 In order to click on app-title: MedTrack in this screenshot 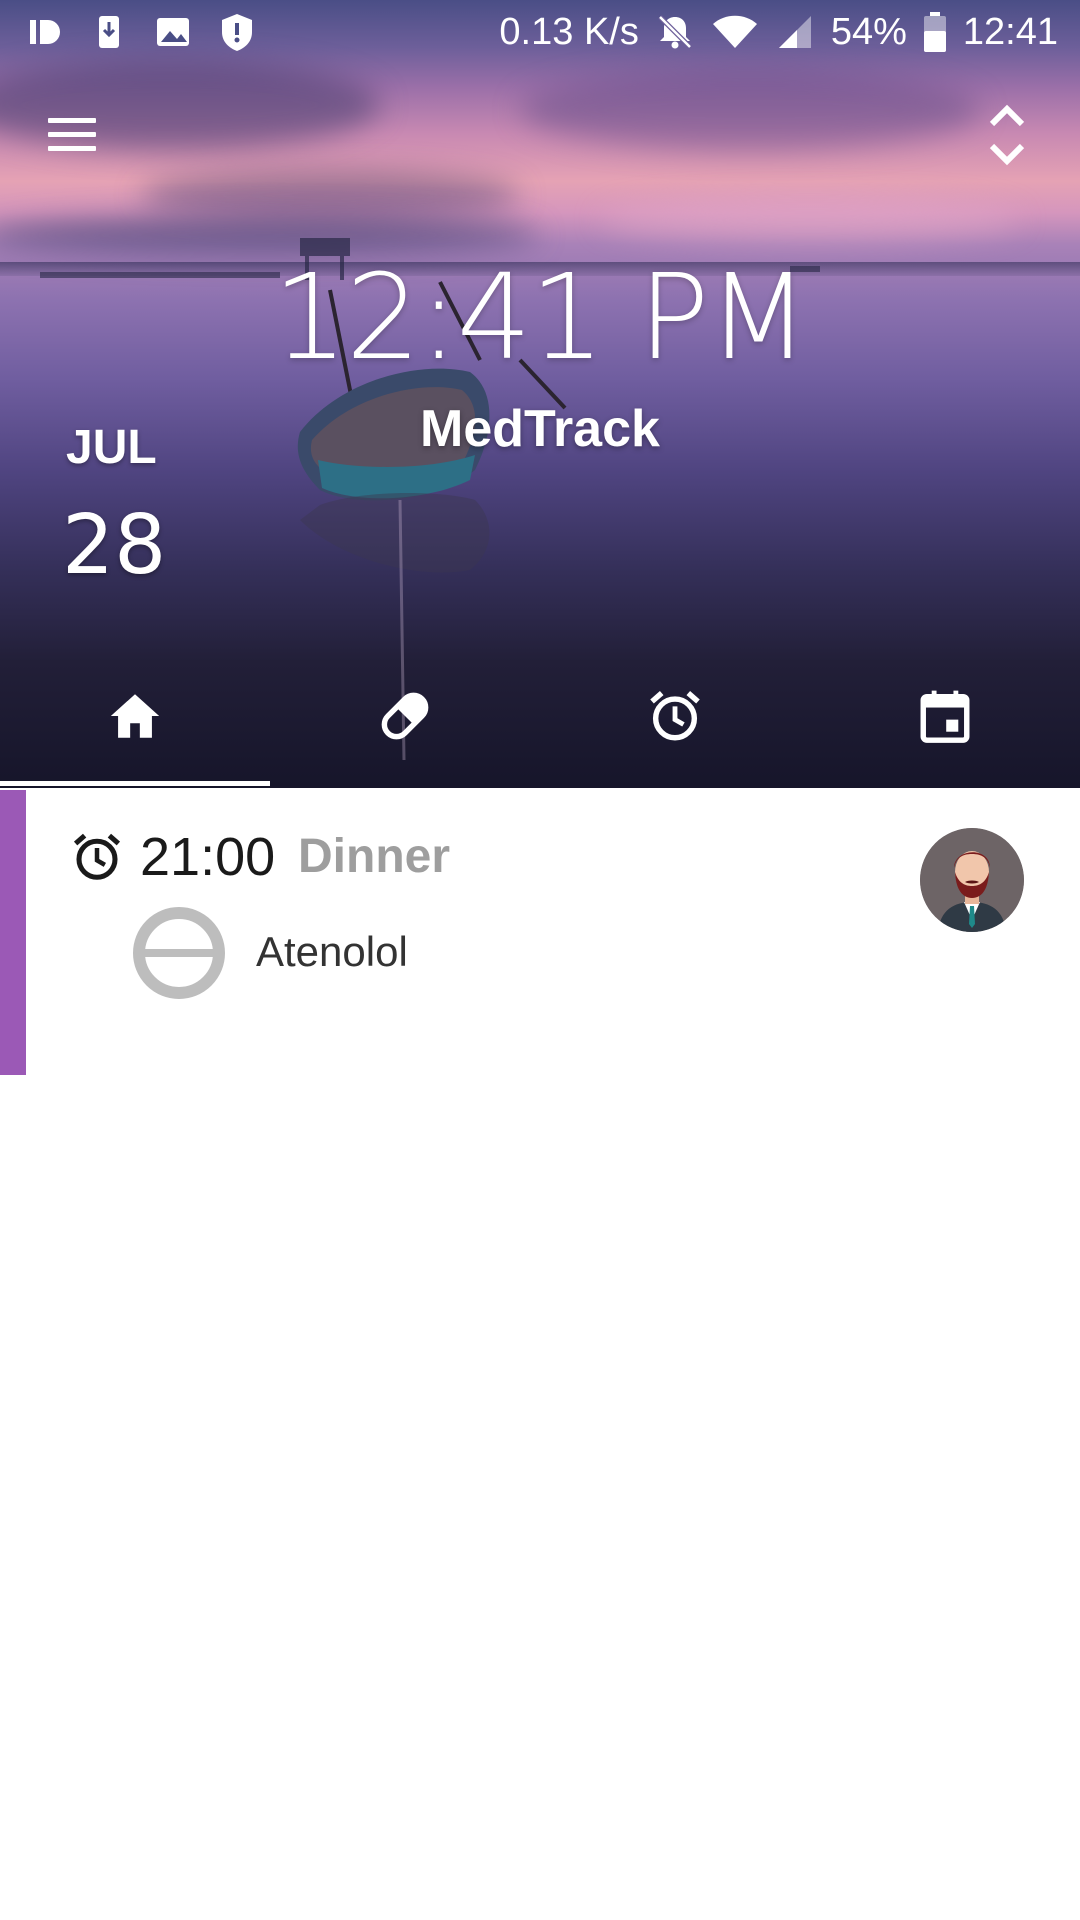, I will do `click(540, 429)`.